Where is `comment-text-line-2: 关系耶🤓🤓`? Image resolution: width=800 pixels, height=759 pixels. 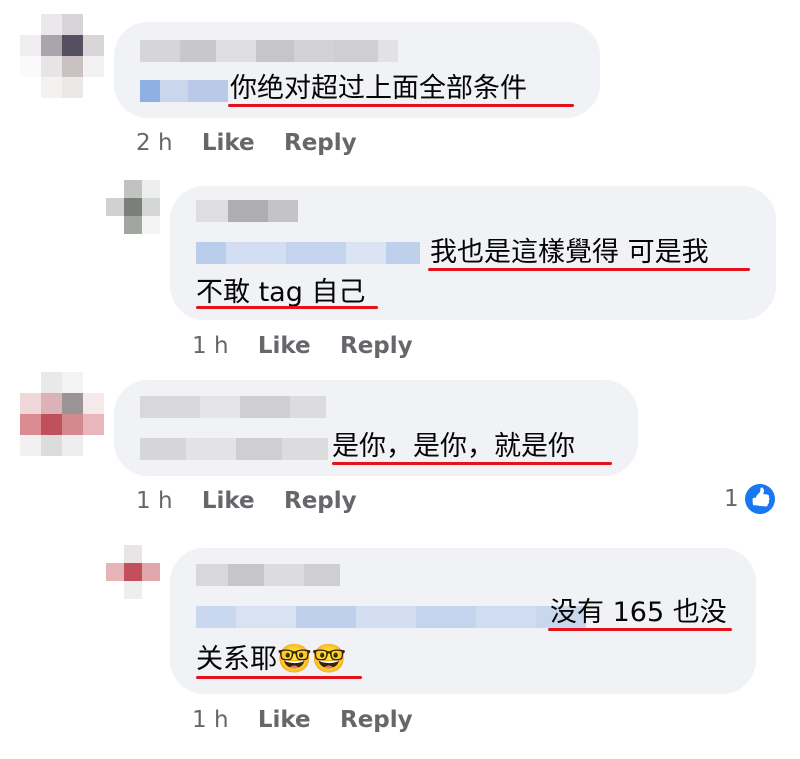
comment-text-line-2: 关系耶🤓🤓 is located at coordinates (271, 659).